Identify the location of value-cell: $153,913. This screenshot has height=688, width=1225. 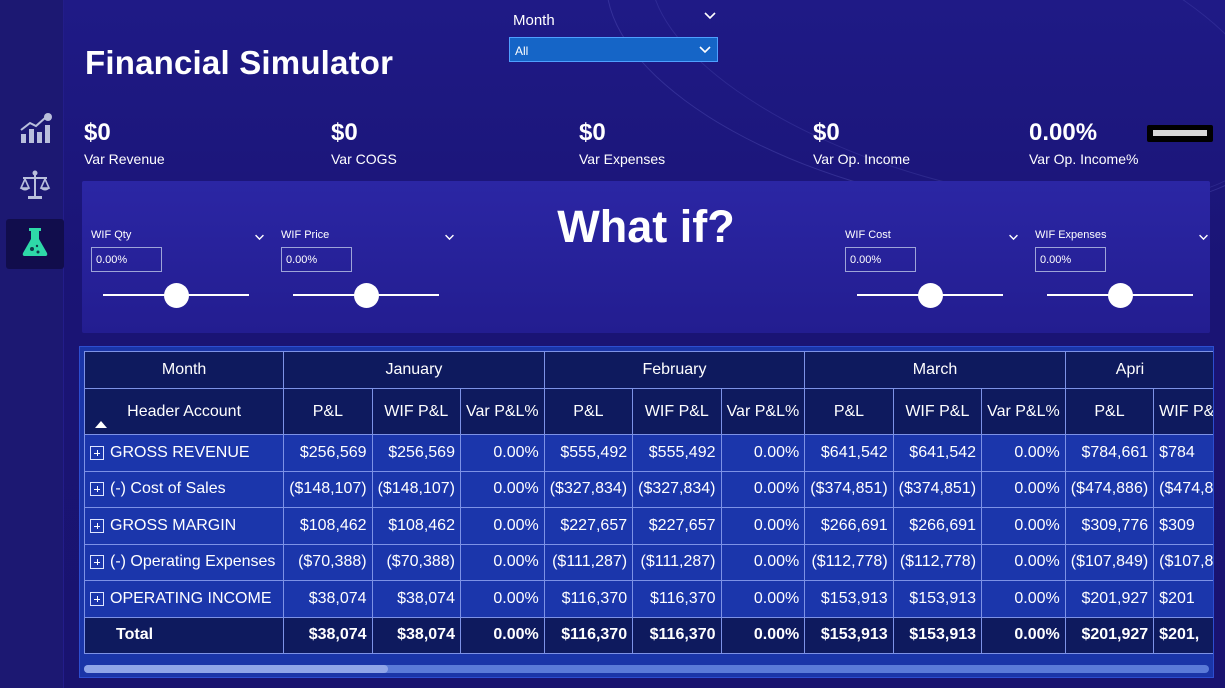
(849, 635).